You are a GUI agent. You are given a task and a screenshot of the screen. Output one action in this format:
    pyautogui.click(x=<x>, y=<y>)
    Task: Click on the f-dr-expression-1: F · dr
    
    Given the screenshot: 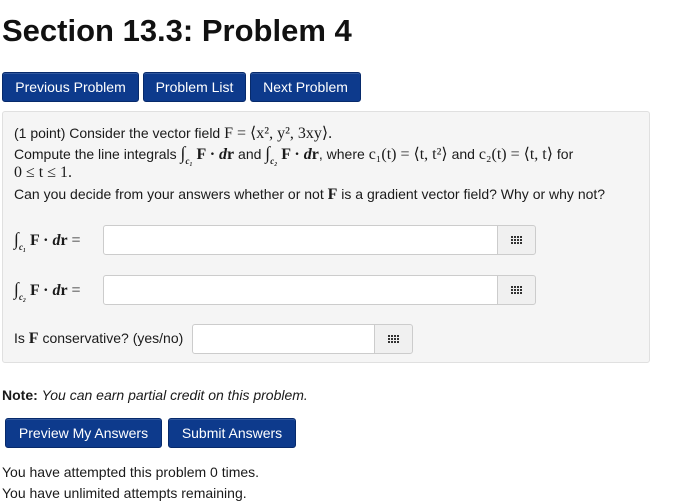 What is the action you would take?
    pyautogui.click(x=215, y=154)
    